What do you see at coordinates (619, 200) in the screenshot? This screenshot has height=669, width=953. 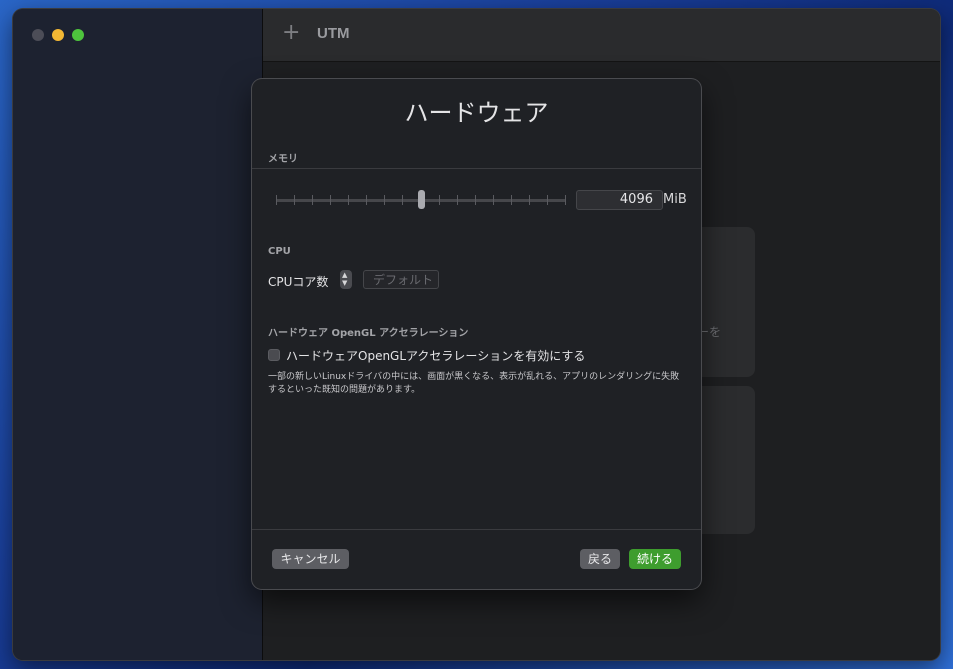 I see `memory-input: 4096` at bounding box center [619, 200].